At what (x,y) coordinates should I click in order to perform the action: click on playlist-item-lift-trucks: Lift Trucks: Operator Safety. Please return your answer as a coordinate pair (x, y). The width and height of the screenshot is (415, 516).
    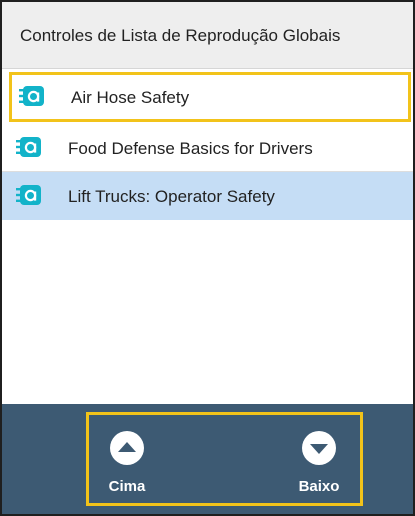
    Looking at the image, I should click on (207, 196).